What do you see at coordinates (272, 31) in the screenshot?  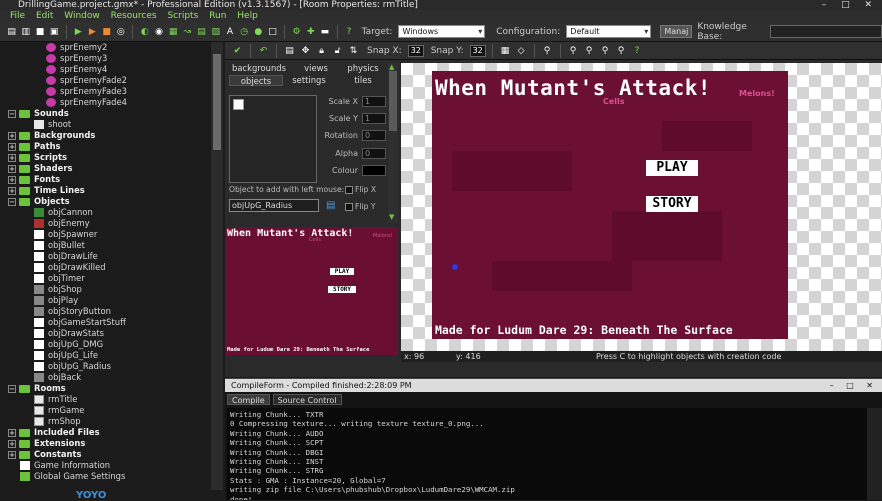 I see `room-icon: □` at bounding box center [272, 31].